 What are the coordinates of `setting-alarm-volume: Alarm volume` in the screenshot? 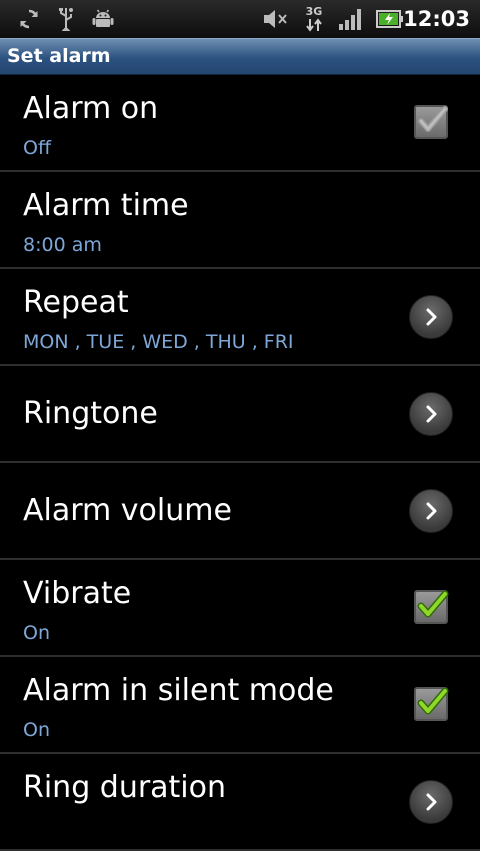 It's located at (240, 511).